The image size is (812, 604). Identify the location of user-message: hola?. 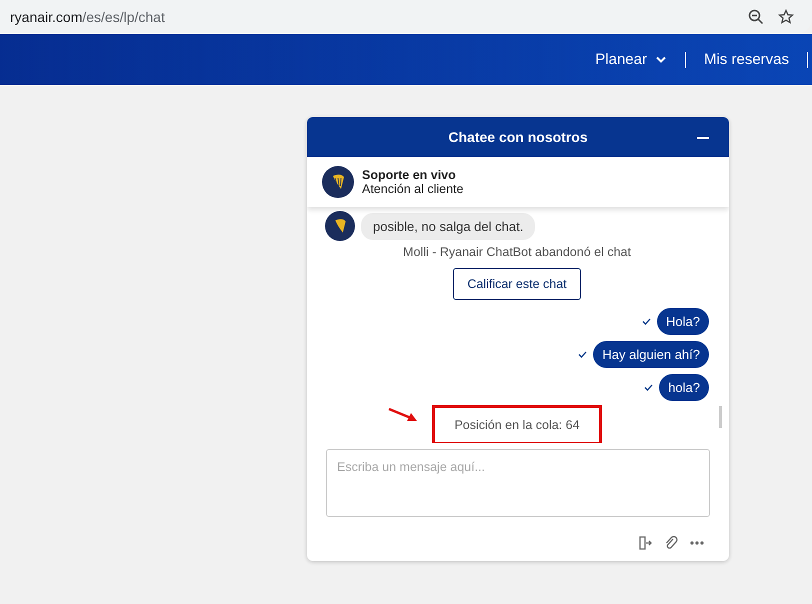
(684, 387).